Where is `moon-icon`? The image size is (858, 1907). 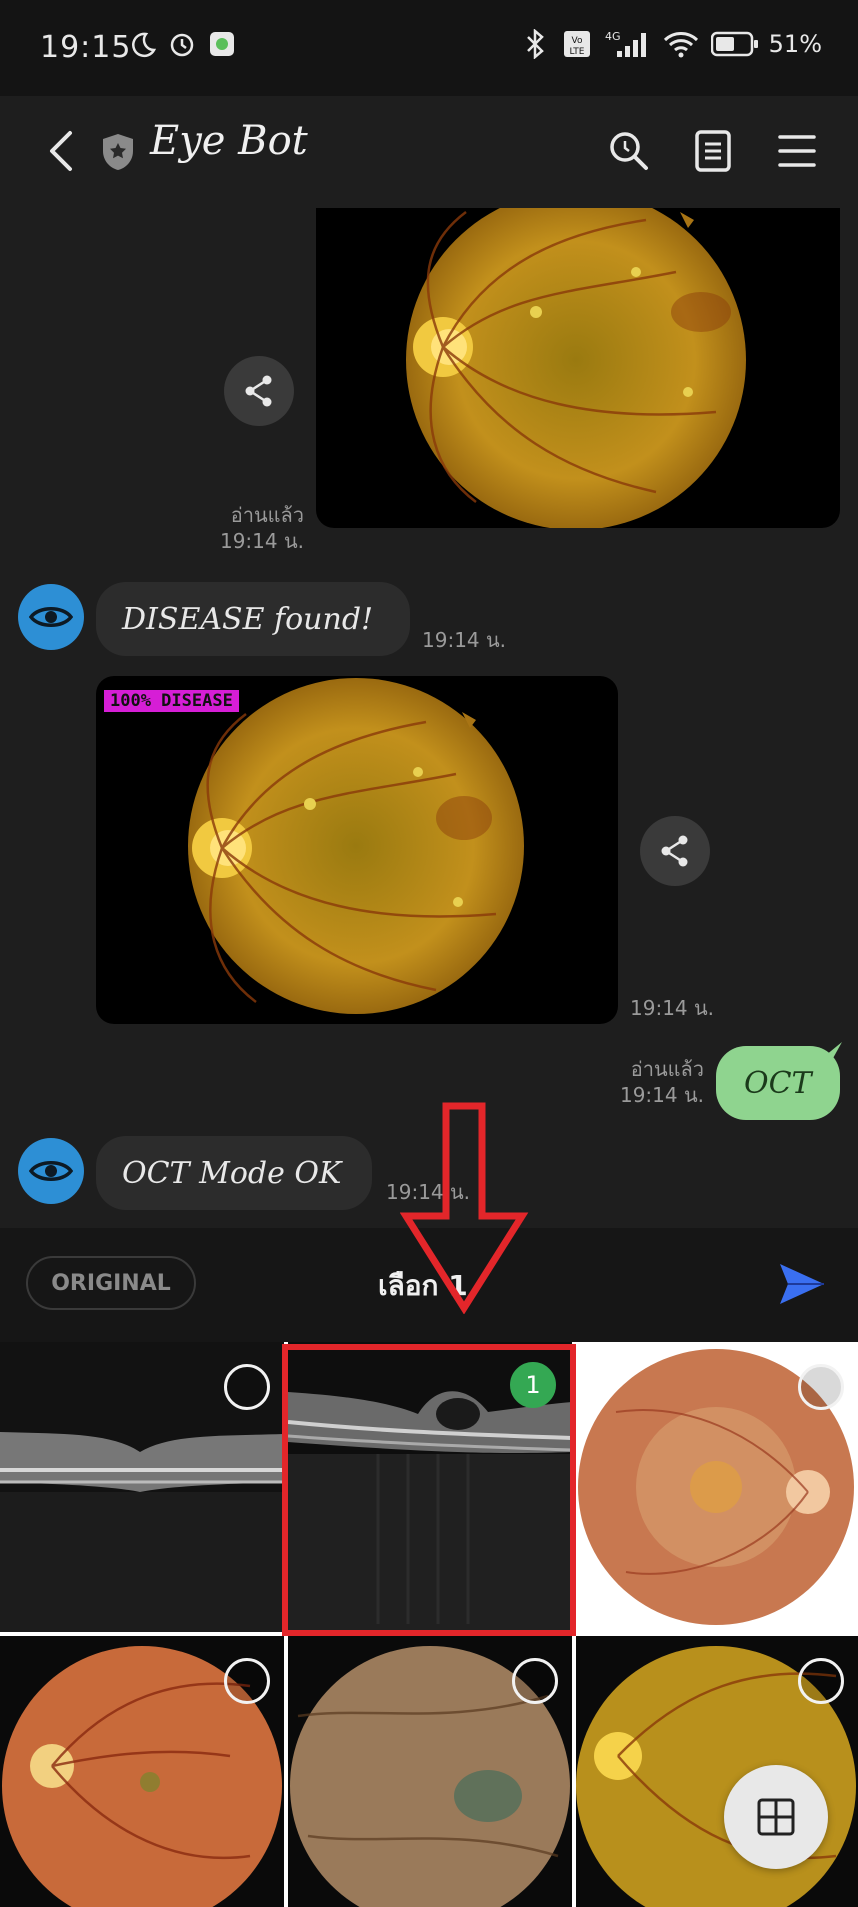 moon-icon is located at coordinates (142, 44).